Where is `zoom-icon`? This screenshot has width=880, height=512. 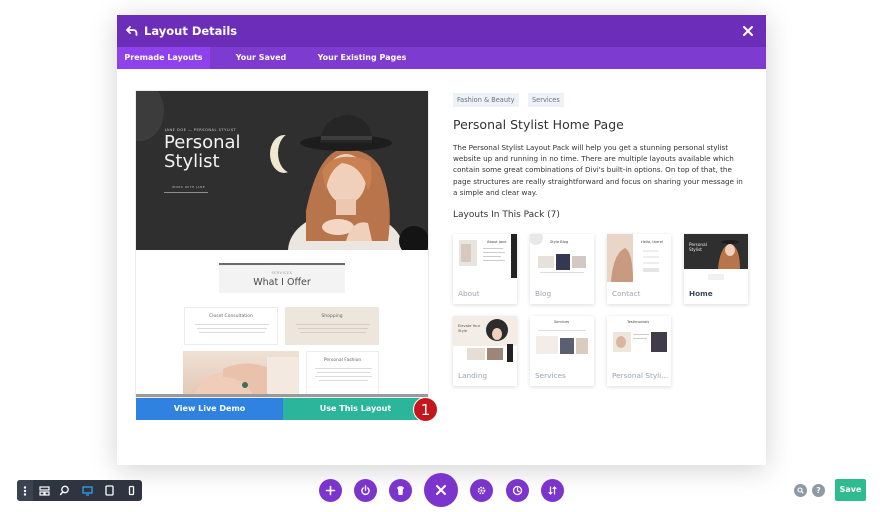
zoom-icon is located at coordinates (65, 490).